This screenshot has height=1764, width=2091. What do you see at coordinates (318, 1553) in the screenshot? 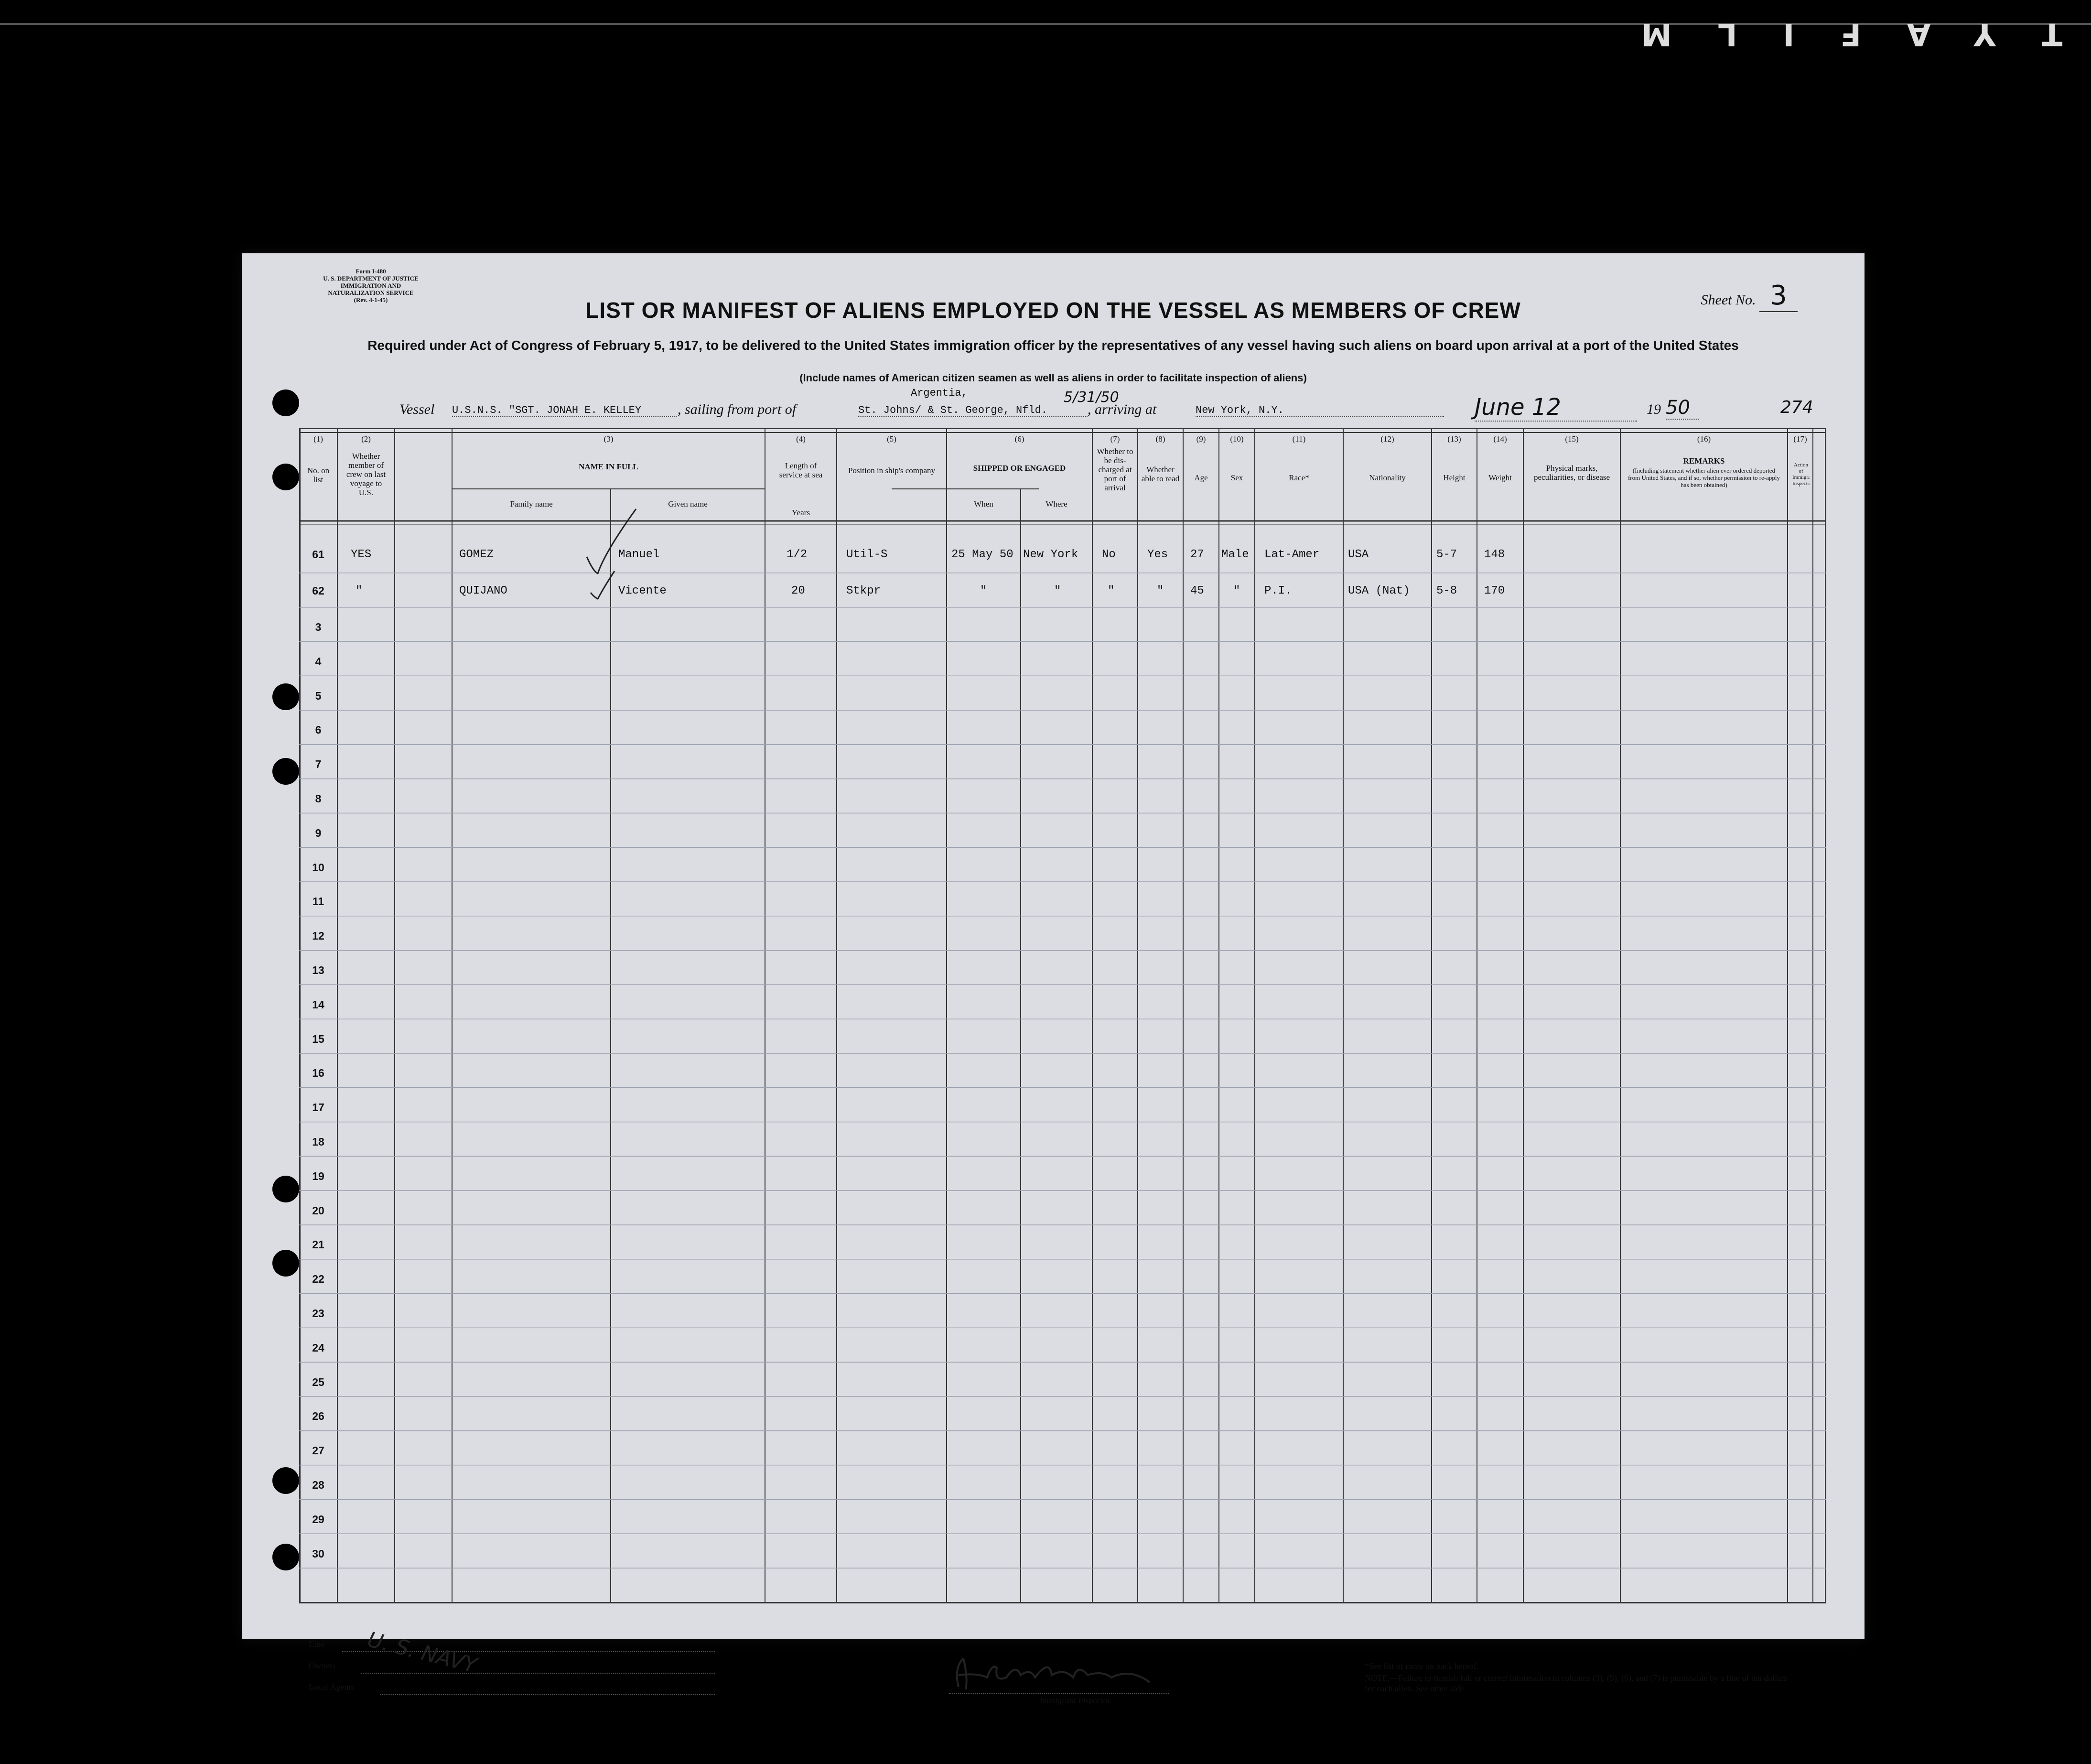
I see `row-number: 30` at bounding box center [318, 1553].